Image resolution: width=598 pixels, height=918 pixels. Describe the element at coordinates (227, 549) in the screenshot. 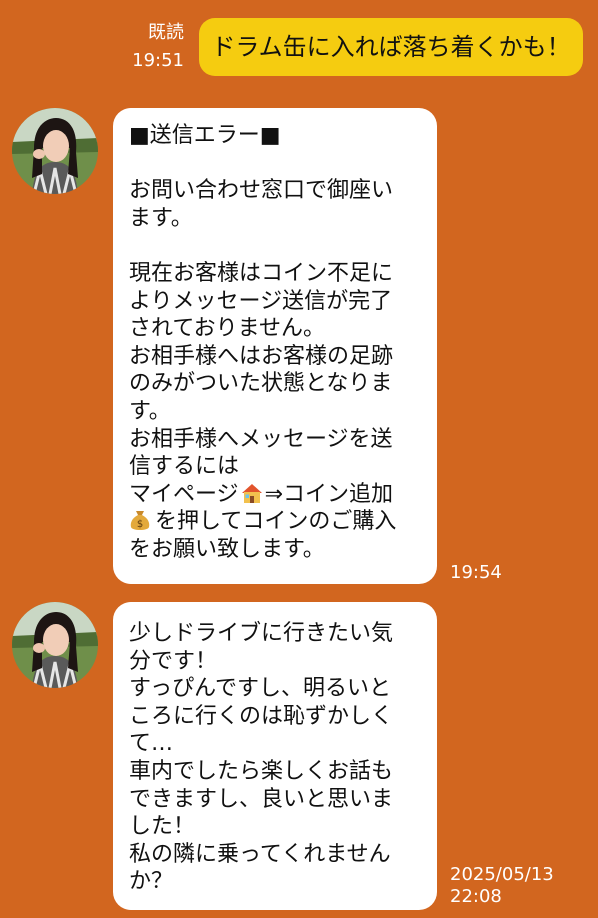

I see `message-line: をお願い致します。` at that location.